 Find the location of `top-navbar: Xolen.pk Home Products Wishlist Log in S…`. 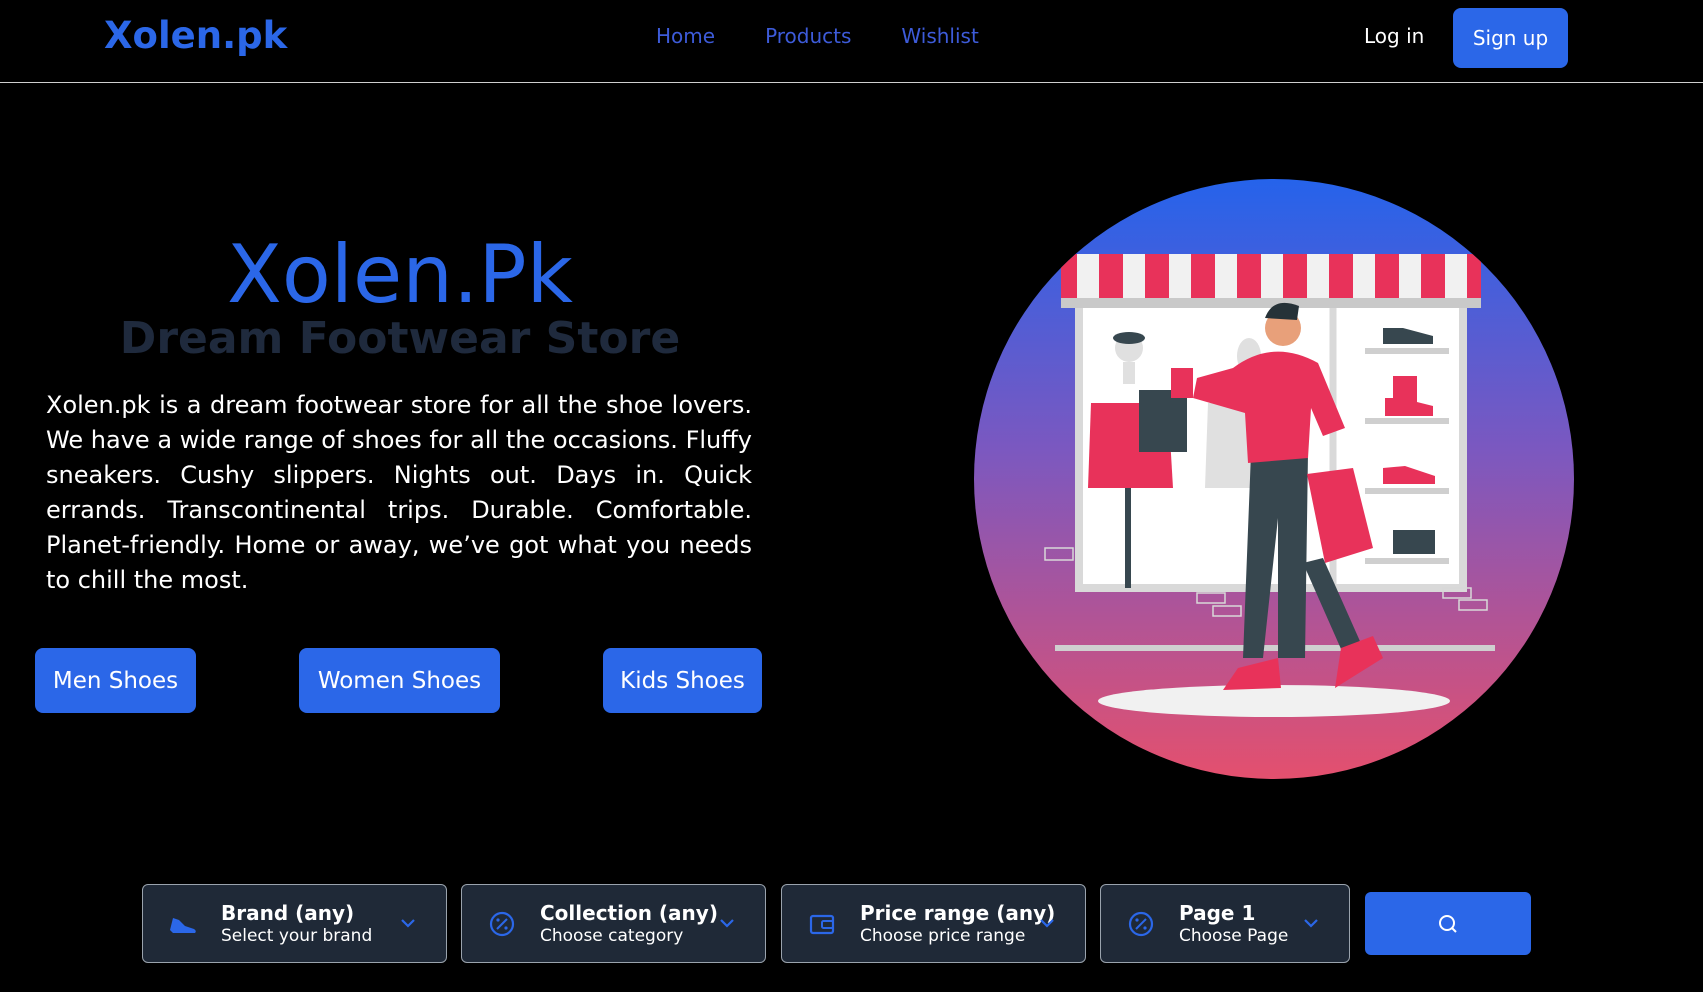

top-navbar: Xolen.pk Home Products Wishlist Log in S… is located at coordinates (851, 41).